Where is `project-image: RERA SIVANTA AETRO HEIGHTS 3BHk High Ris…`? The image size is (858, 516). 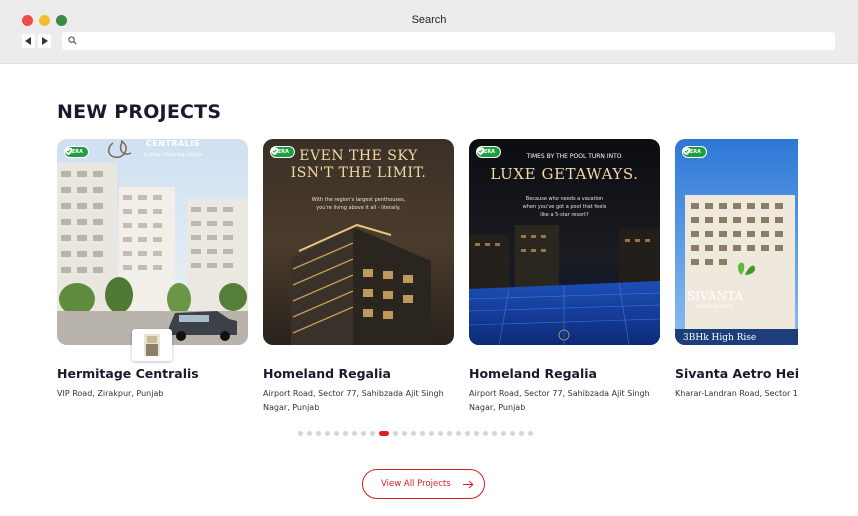 project-image: RERA SIVANTA AETRO HEIGHTS 3BHk High Ris… is located at coordinates (736, 242).